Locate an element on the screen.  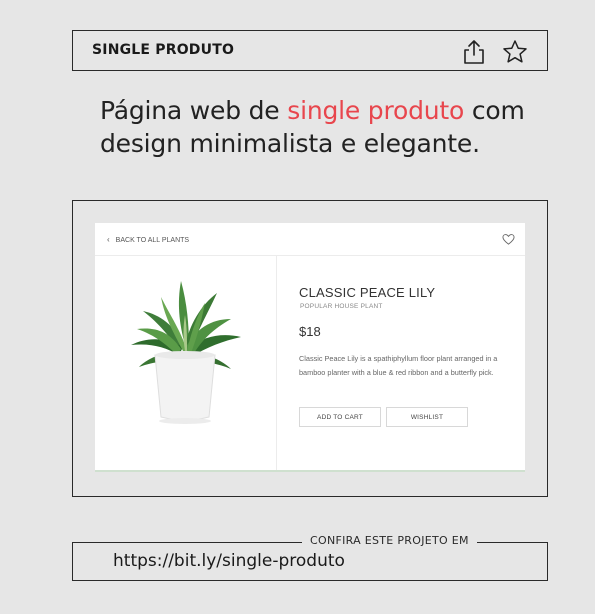
product-name: CLASSIC PEACE LILY is located at coordinates (367, 292).